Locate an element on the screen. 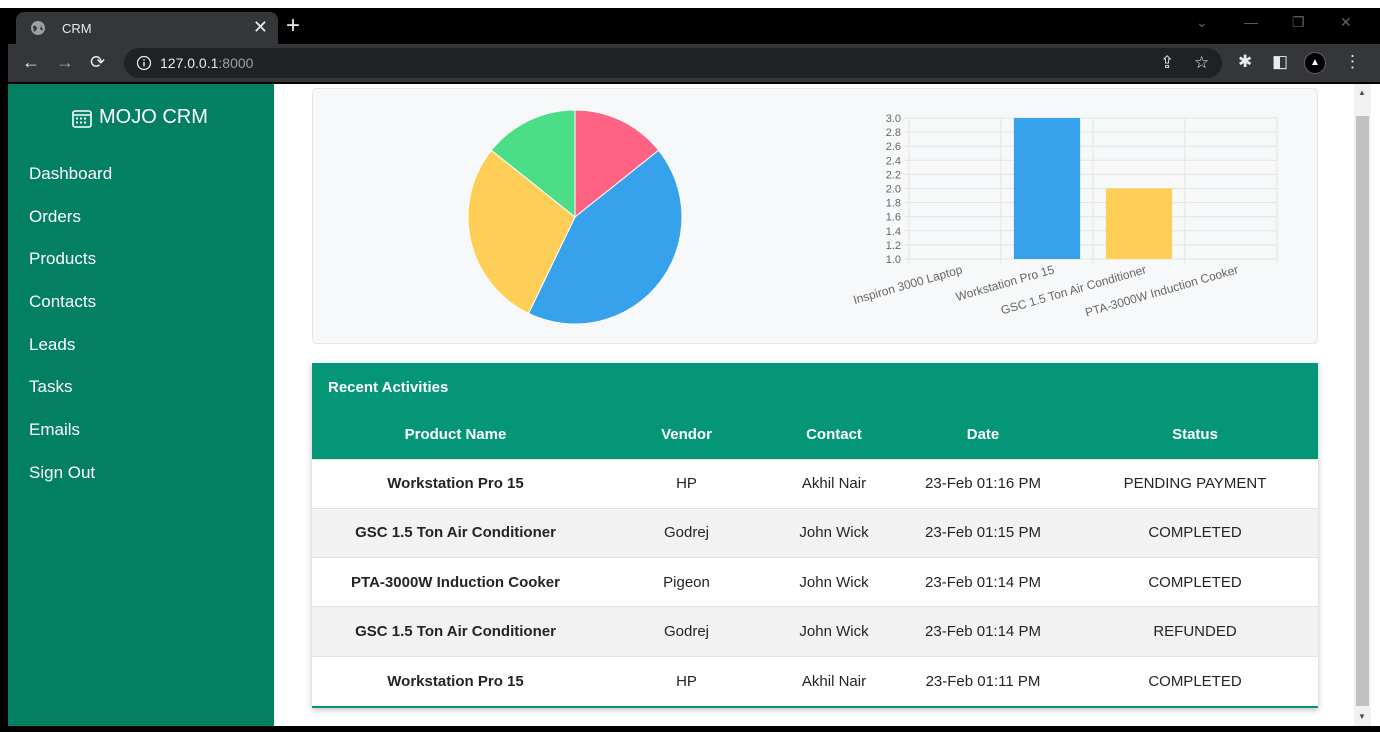 Image resolution: width=1380 pixels, height=732 pixels. new-tab-button: + is located at coordinates (293, 26).